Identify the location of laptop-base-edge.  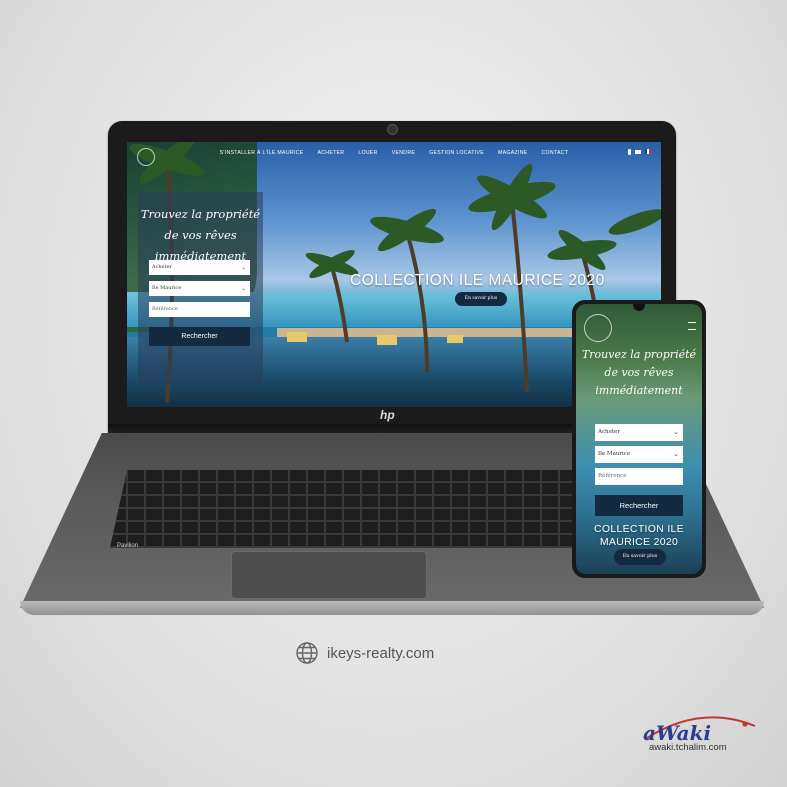
(392, 608).